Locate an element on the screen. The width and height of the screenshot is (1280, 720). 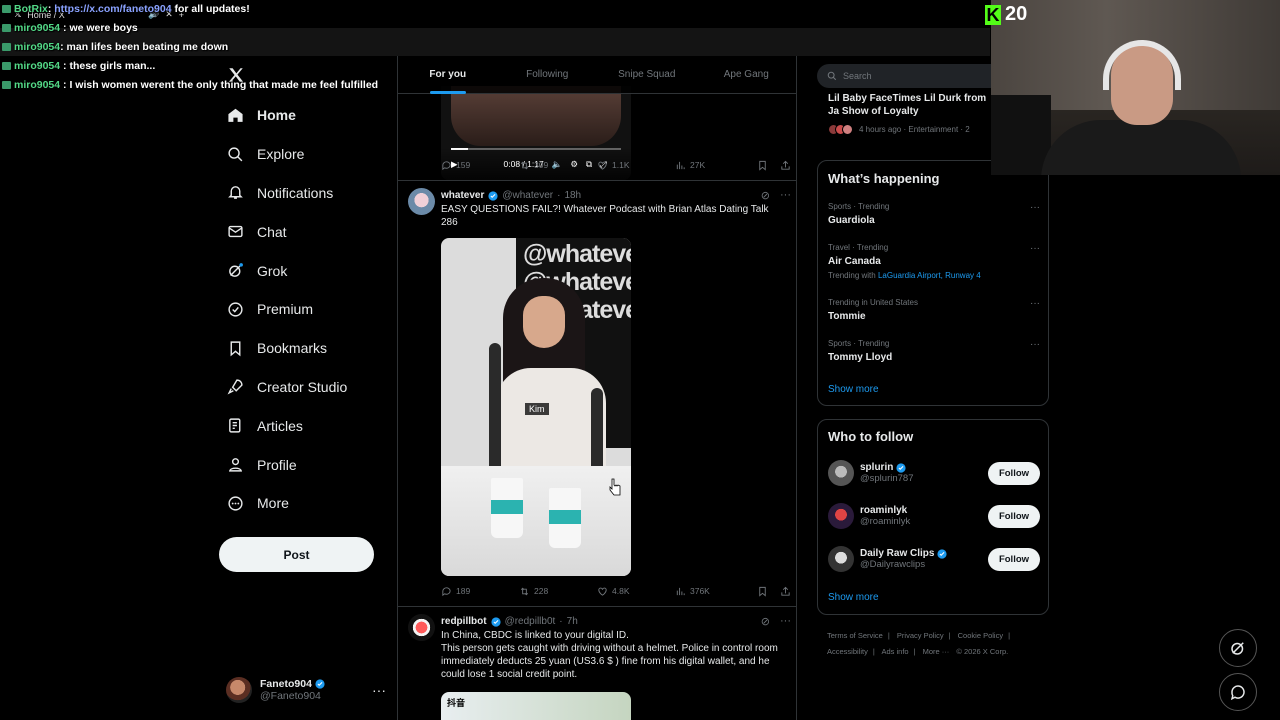
sidebar-item-profile: Profile is located at coordinates (304, 464).